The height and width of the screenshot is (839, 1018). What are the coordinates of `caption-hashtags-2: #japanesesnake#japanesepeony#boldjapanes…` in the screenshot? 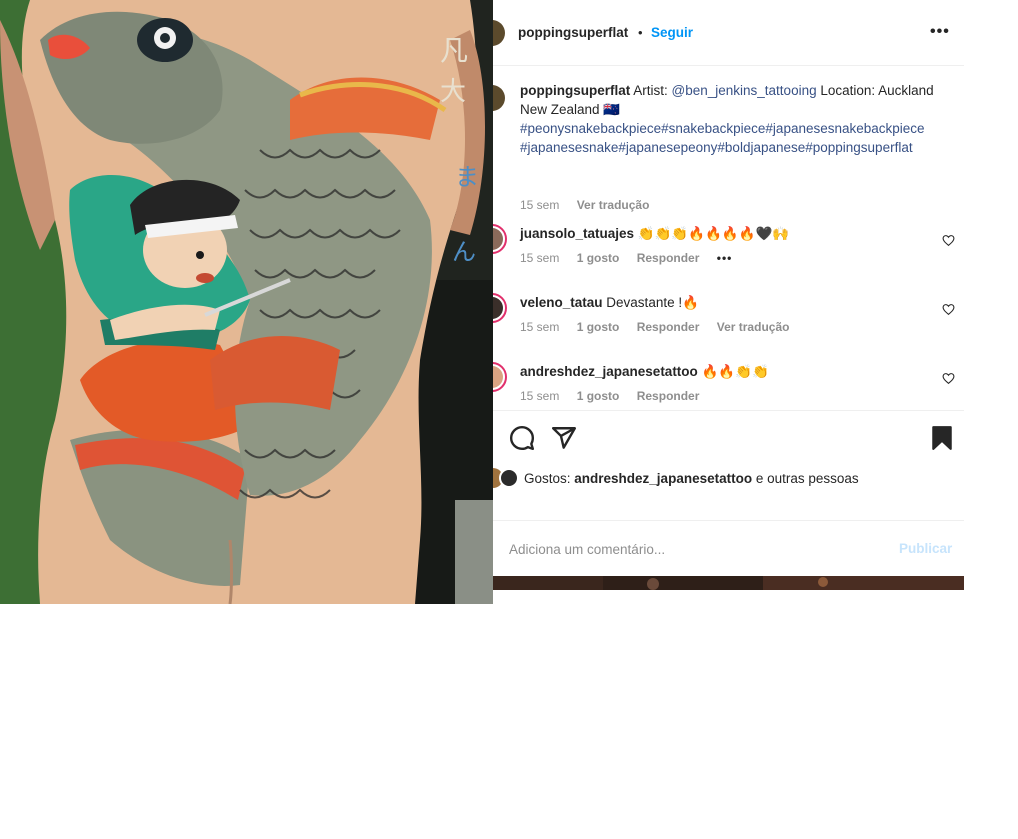 It's located at (716, 147).